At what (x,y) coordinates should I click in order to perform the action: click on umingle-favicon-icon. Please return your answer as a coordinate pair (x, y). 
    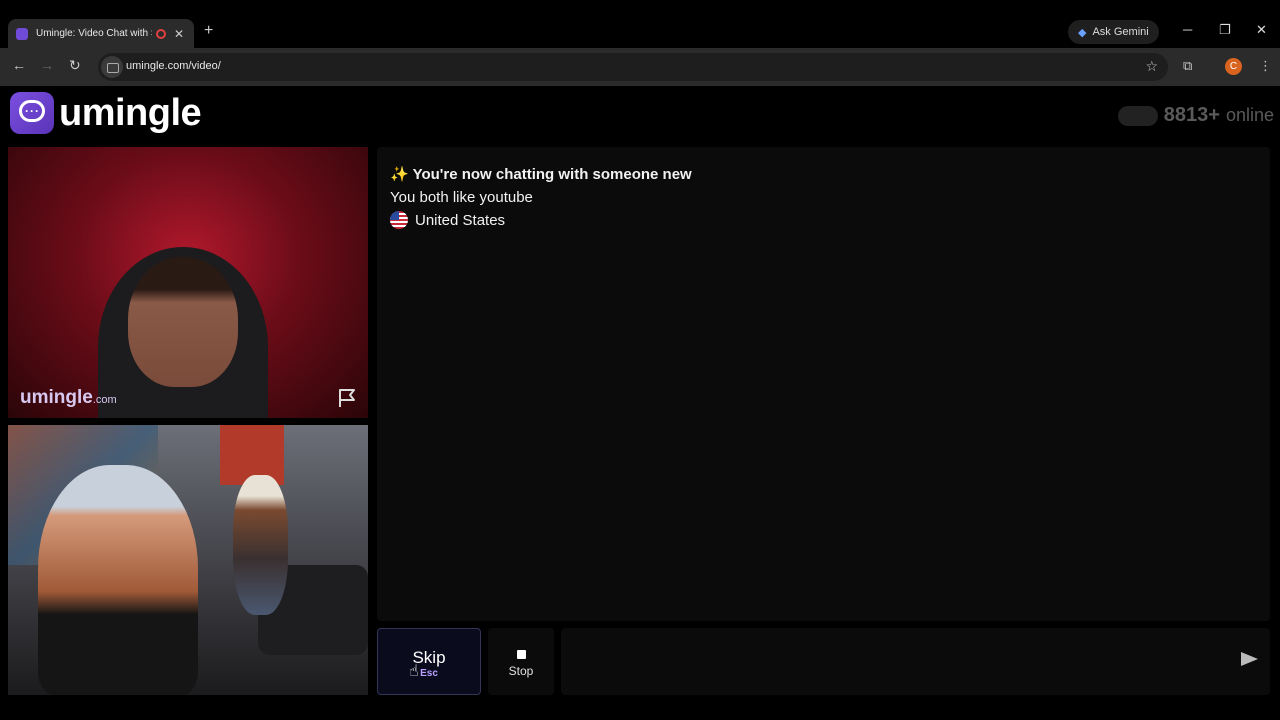
    Looking at the image, I should click on (22, 33).